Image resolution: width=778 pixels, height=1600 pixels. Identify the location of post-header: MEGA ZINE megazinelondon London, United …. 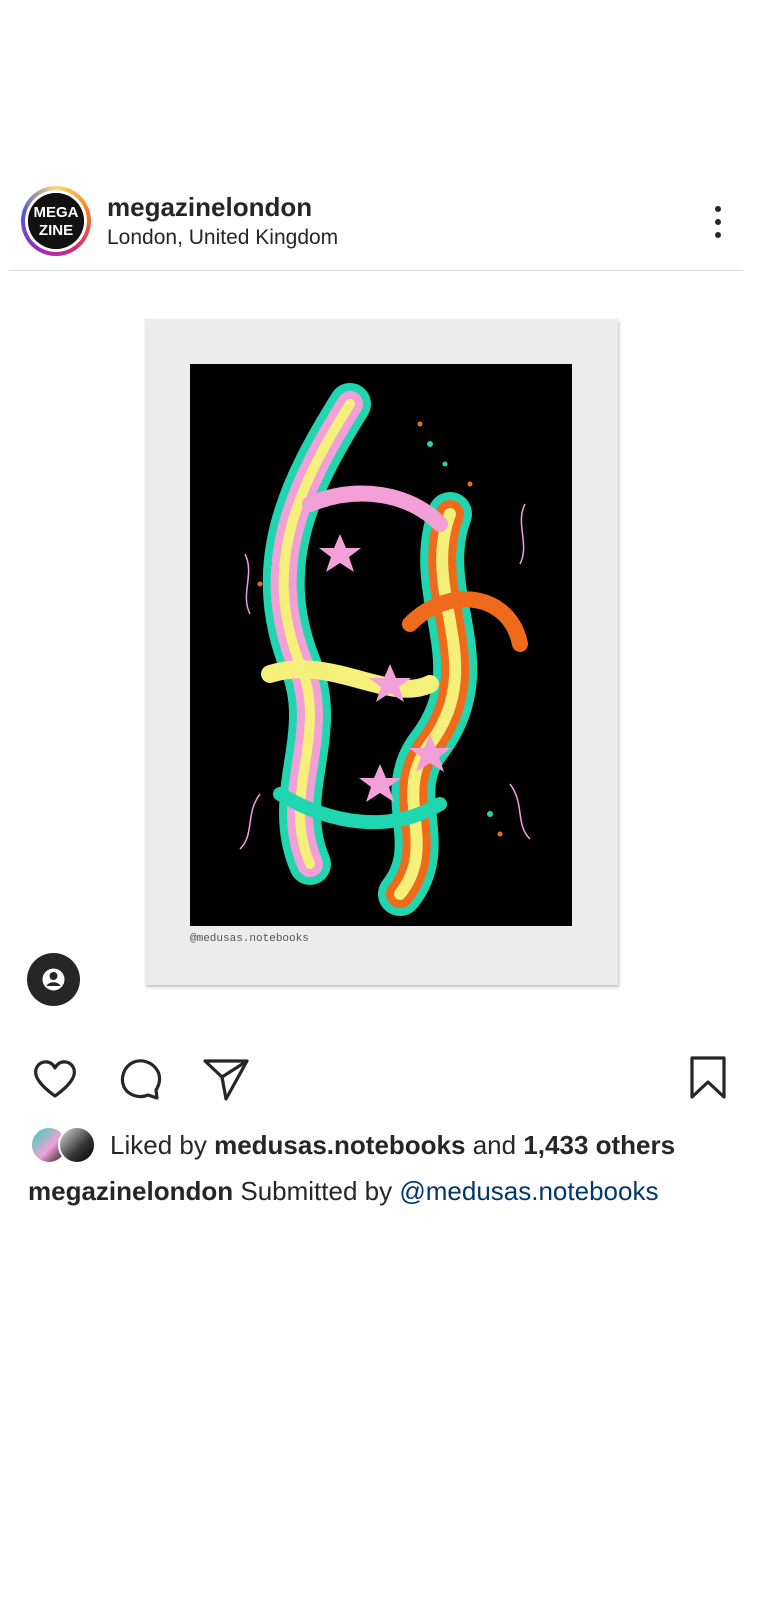
(389, 229).